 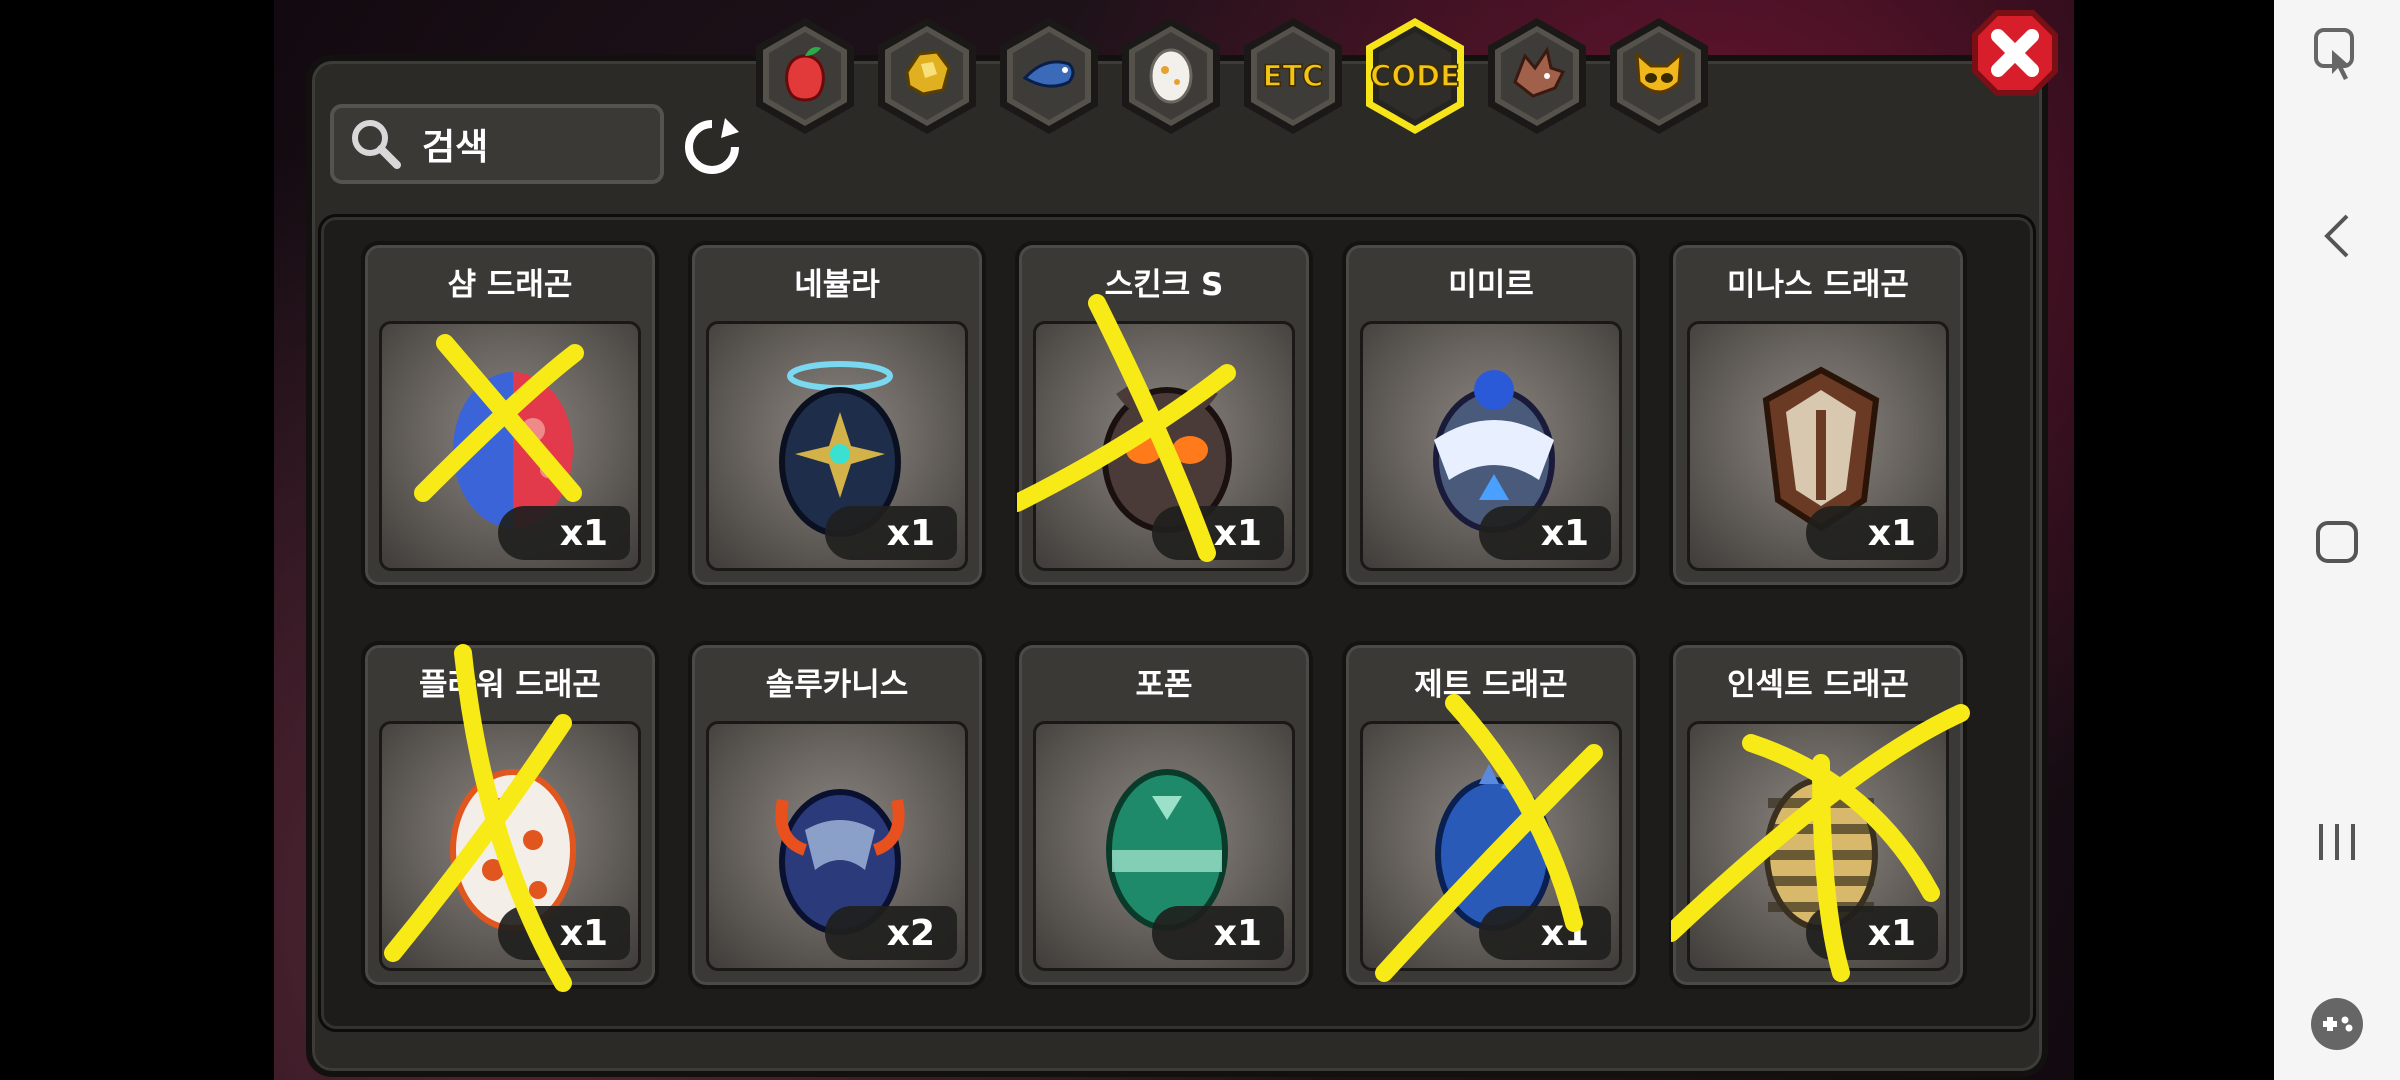 I want to click on item-card: 포폰 x1, so click(x=1164, y=815).